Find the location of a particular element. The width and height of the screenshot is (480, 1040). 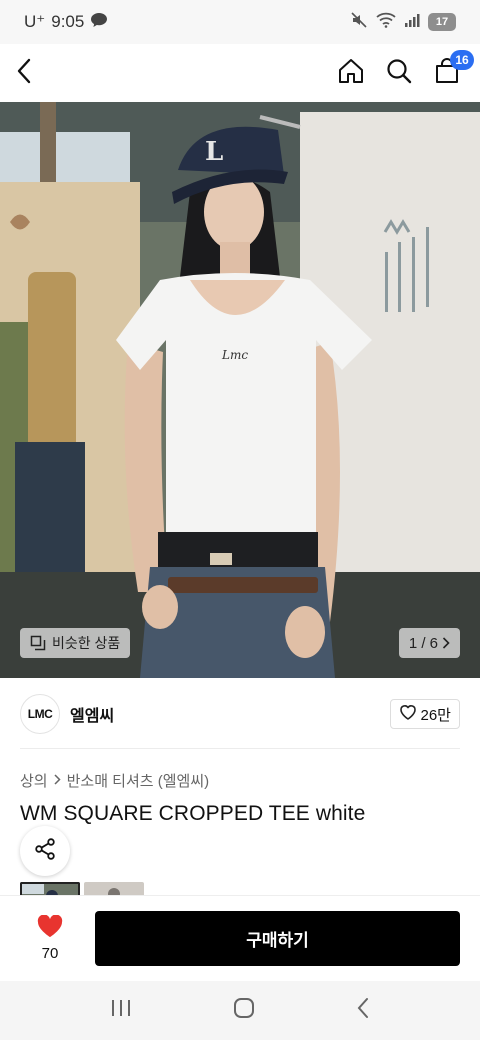

svg-text: L is located at coordinates (214, 152).